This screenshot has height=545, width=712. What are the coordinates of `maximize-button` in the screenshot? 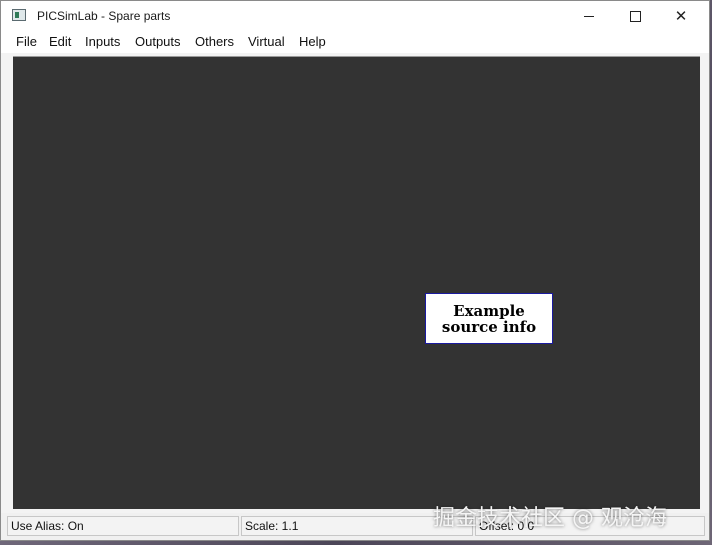 It's located at (635, 16).